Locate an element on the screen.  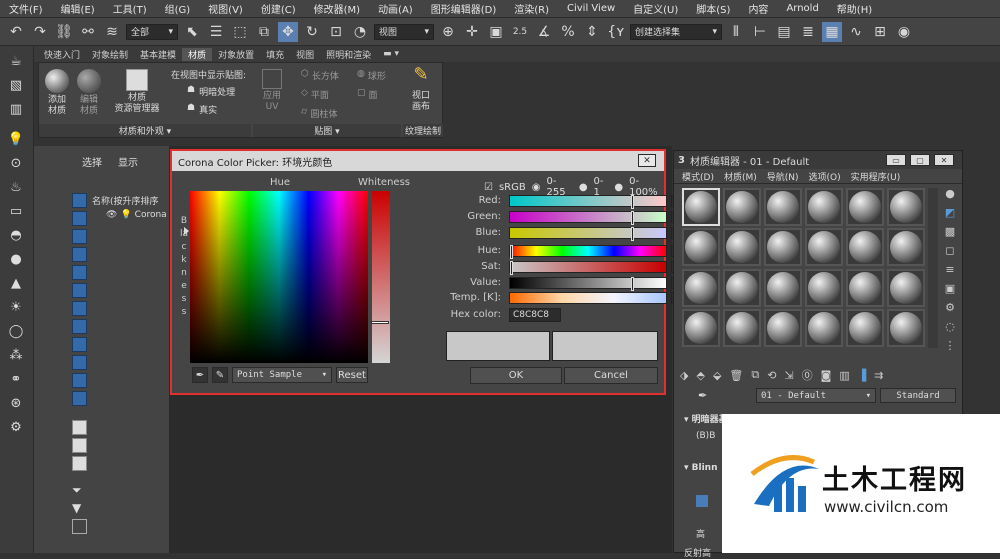
filter-cameras-icon is located at coordinates (79, 254).